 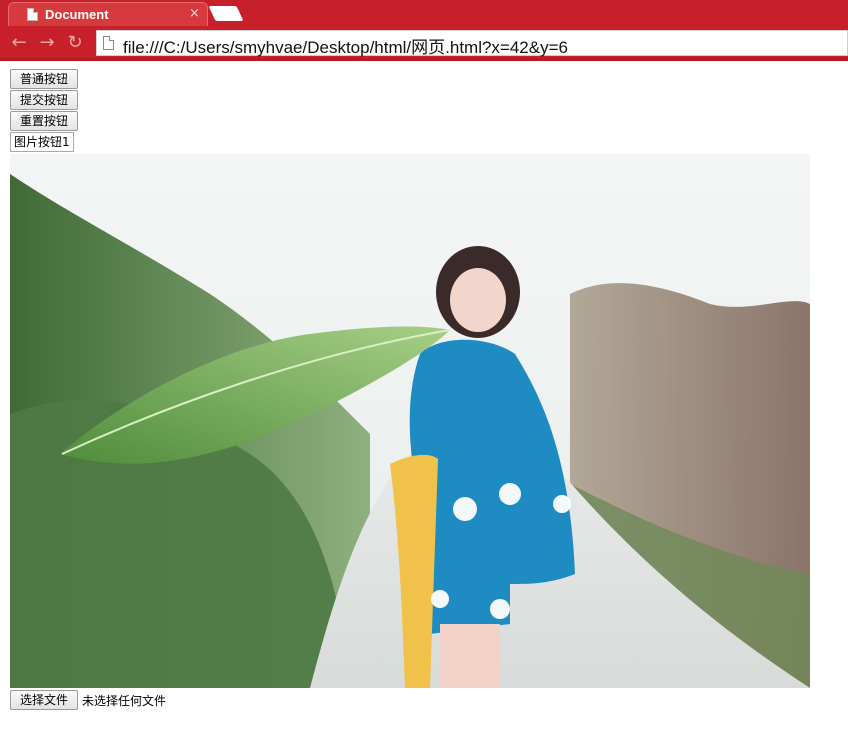 What do you see at coordinates (19, 43) in the screenshot?
I see `back-arrow-icon: ←` at bounding box center [19, 43].